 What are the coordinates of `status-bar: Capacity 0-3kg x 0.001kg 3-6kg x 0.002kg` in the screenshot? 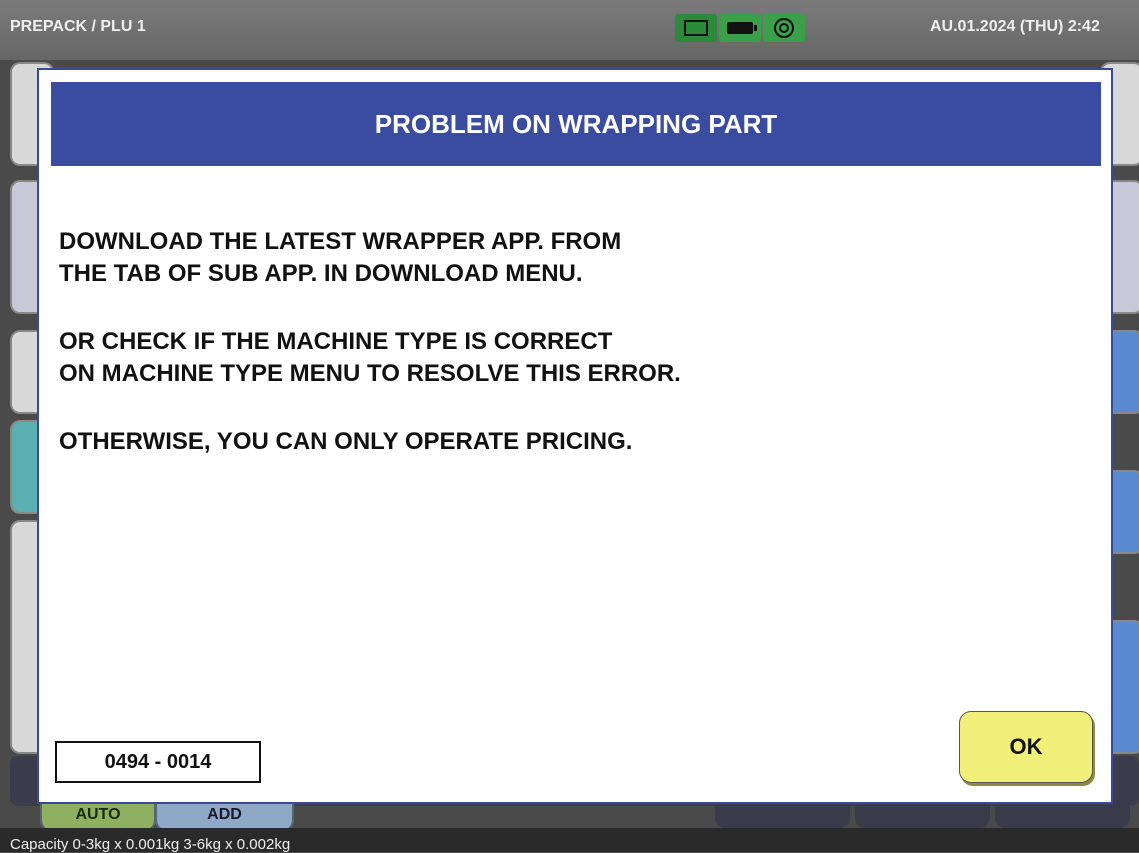 It's located at (569, 840).